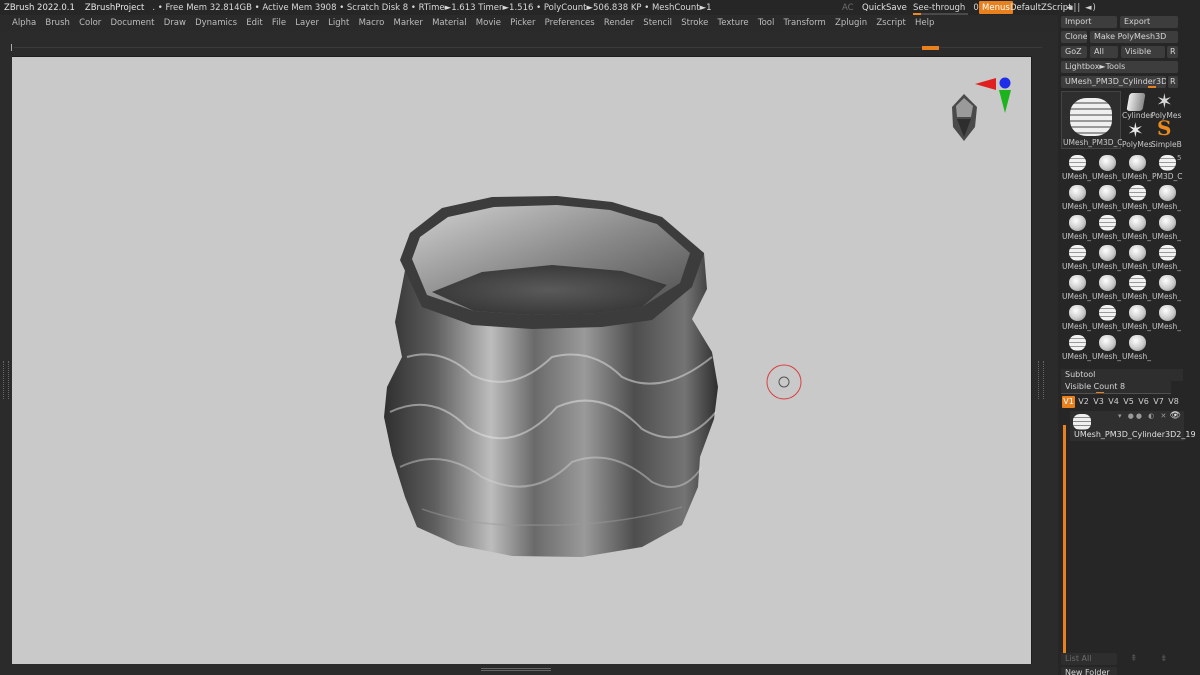  What do you see at coordinates (1092, 120) in the screenshot?
I see `current-tool-thumbnail: UMesh_PM3D_C` at bounding box center [1092, 120].